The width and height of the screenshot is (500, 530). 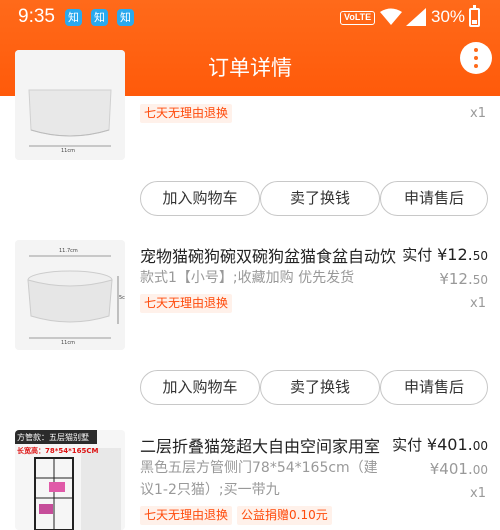 I want to click on paid-price: 实付 ¥12.50, so click(x=442, y=254).